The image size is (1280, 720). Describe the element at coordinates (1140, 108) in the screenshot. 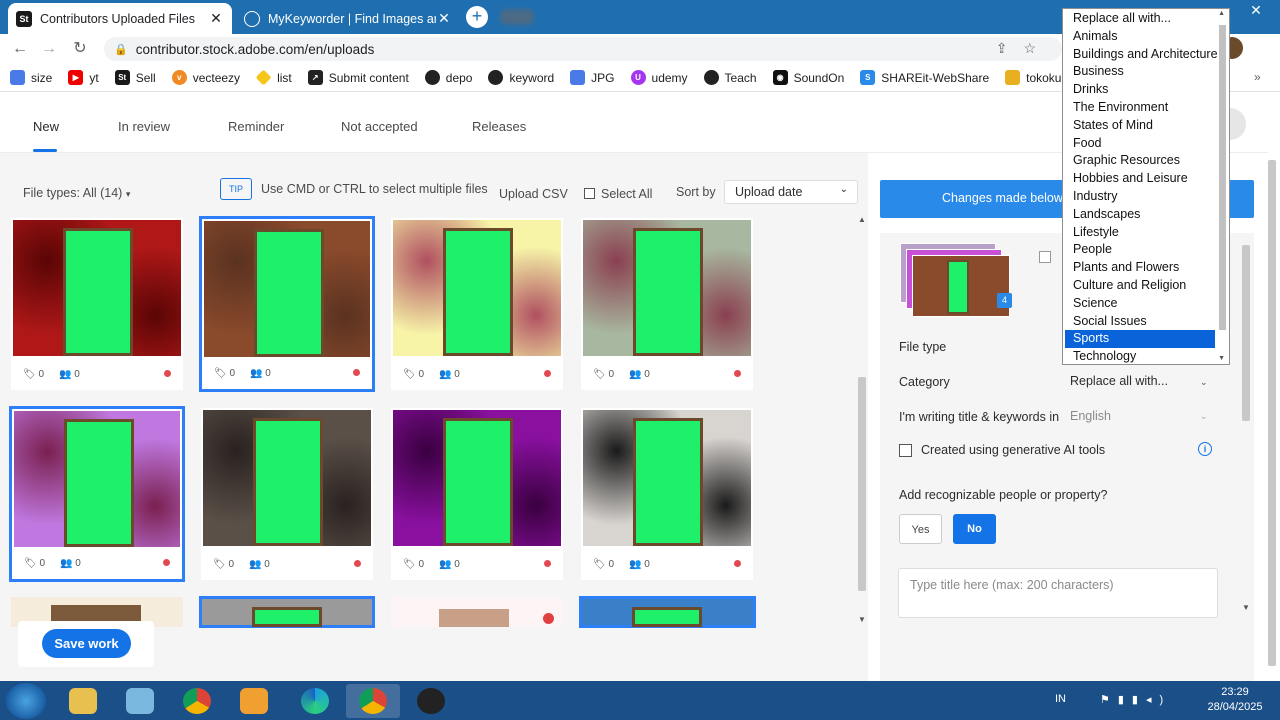

I see `dropdown-option: The Environment` at that location.